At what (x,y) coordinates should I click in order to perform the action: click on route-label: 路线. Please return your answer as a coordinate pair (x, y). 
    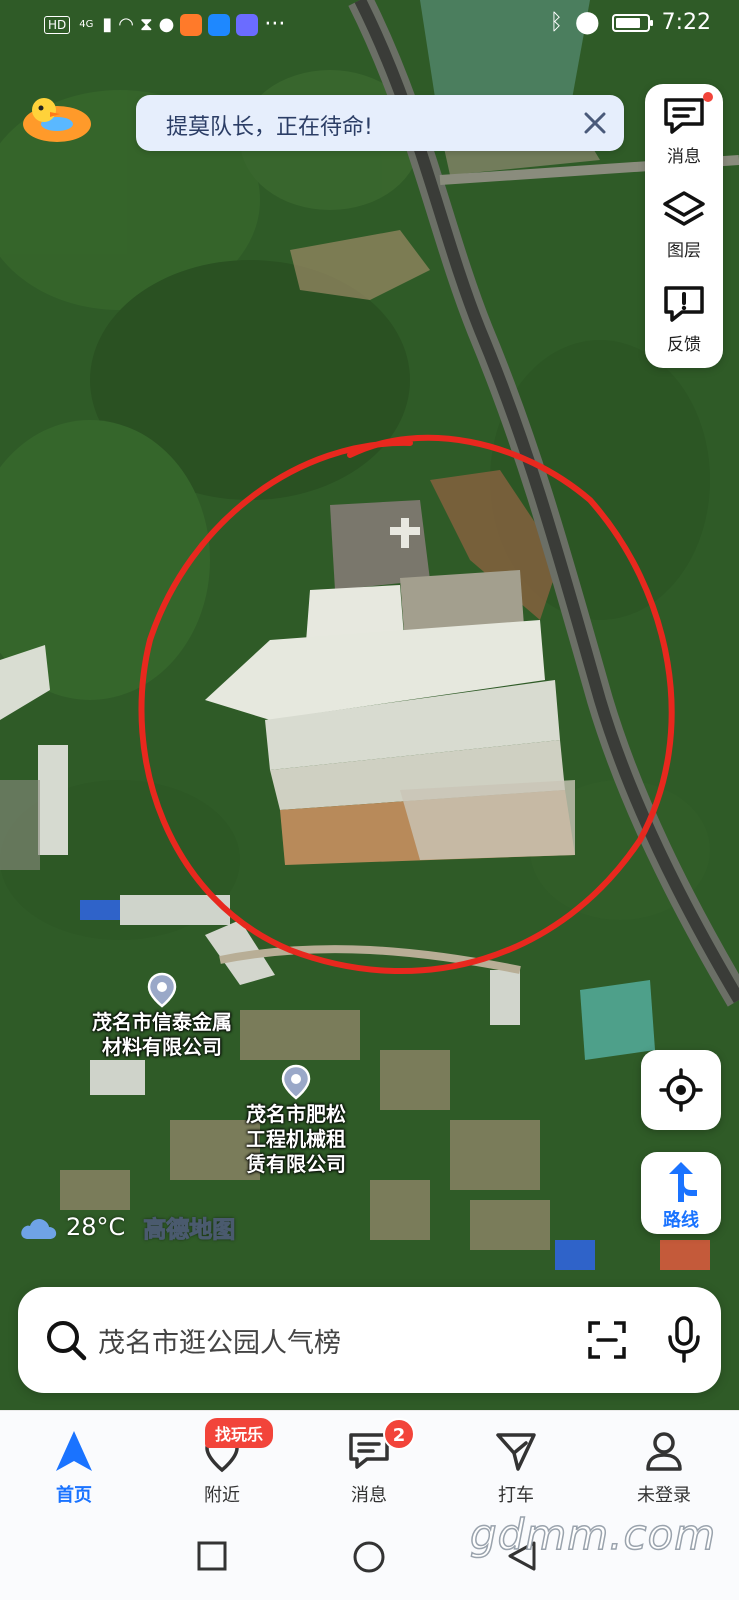
    Looking at the image, I should click on (681, 1220).